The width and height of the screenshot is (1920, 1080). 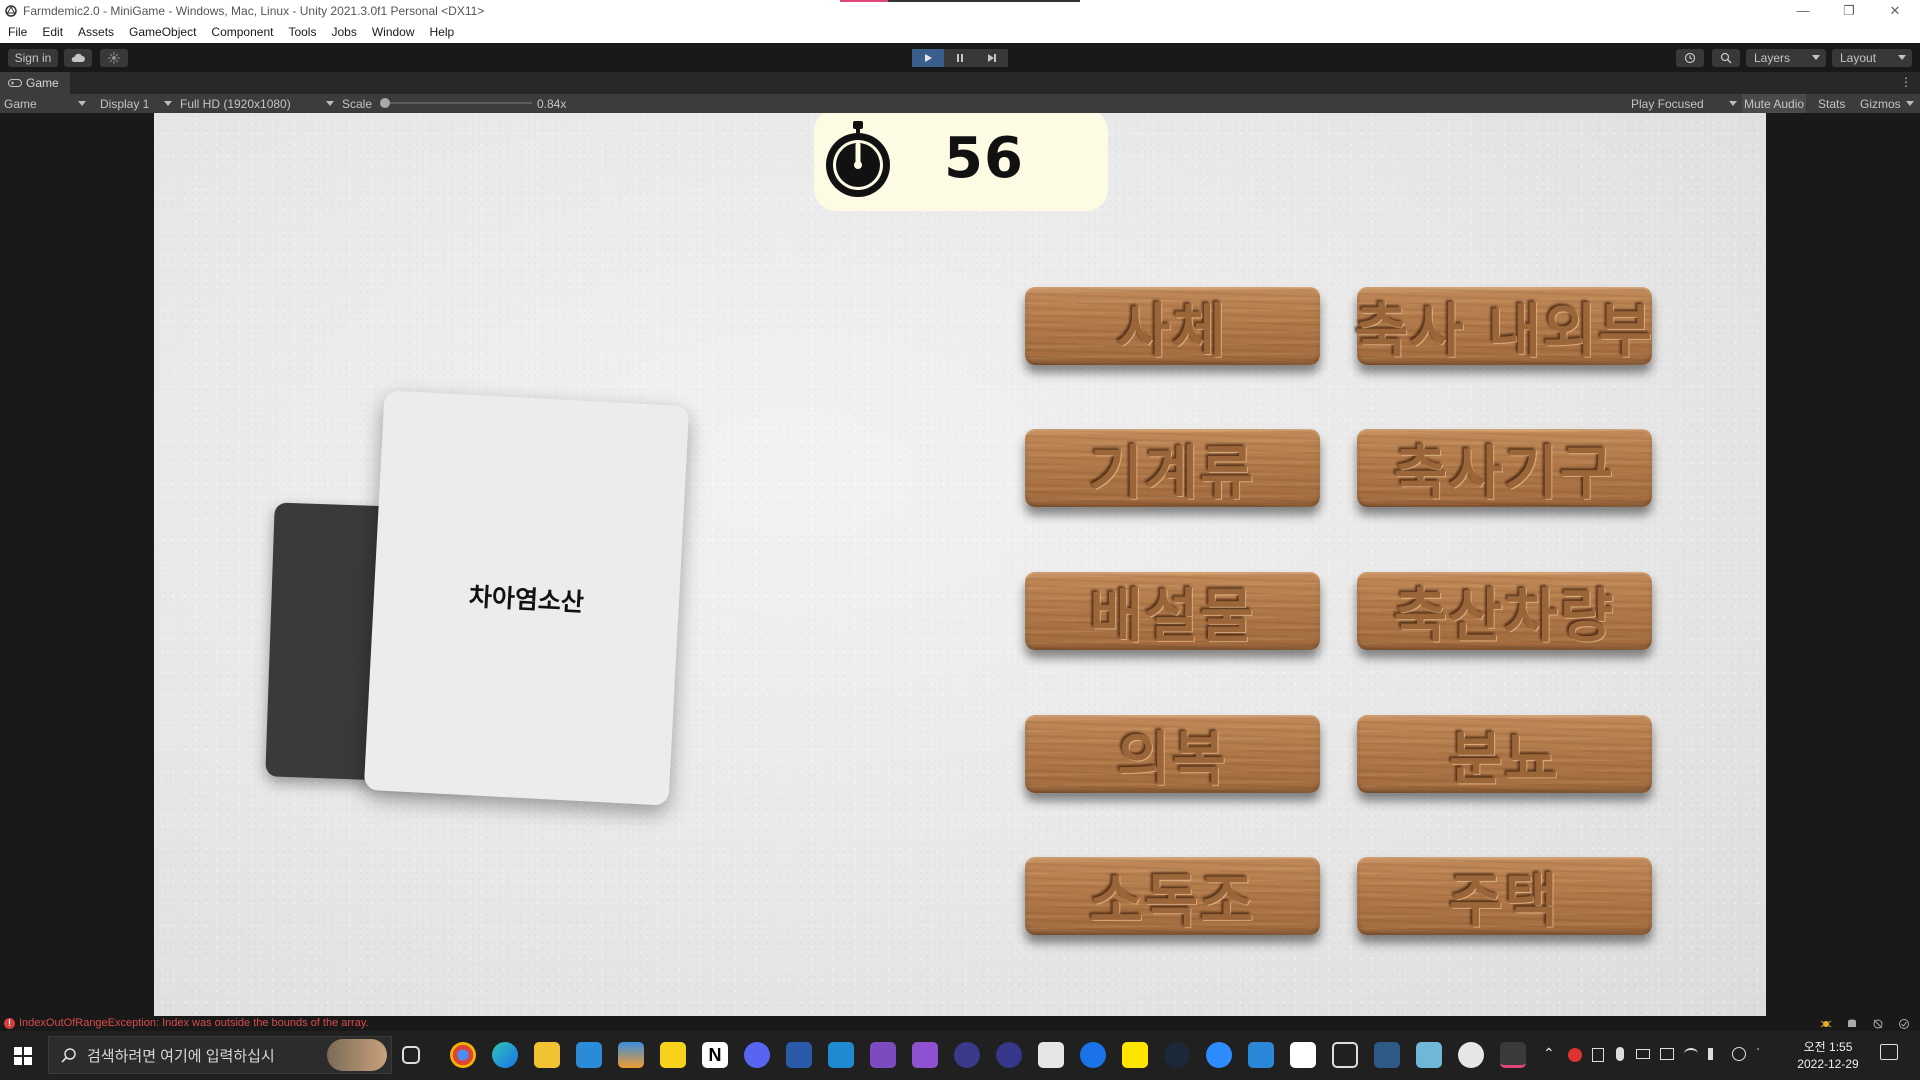 I want to click on chevron-down-icon, so click(x=1910, y=103).